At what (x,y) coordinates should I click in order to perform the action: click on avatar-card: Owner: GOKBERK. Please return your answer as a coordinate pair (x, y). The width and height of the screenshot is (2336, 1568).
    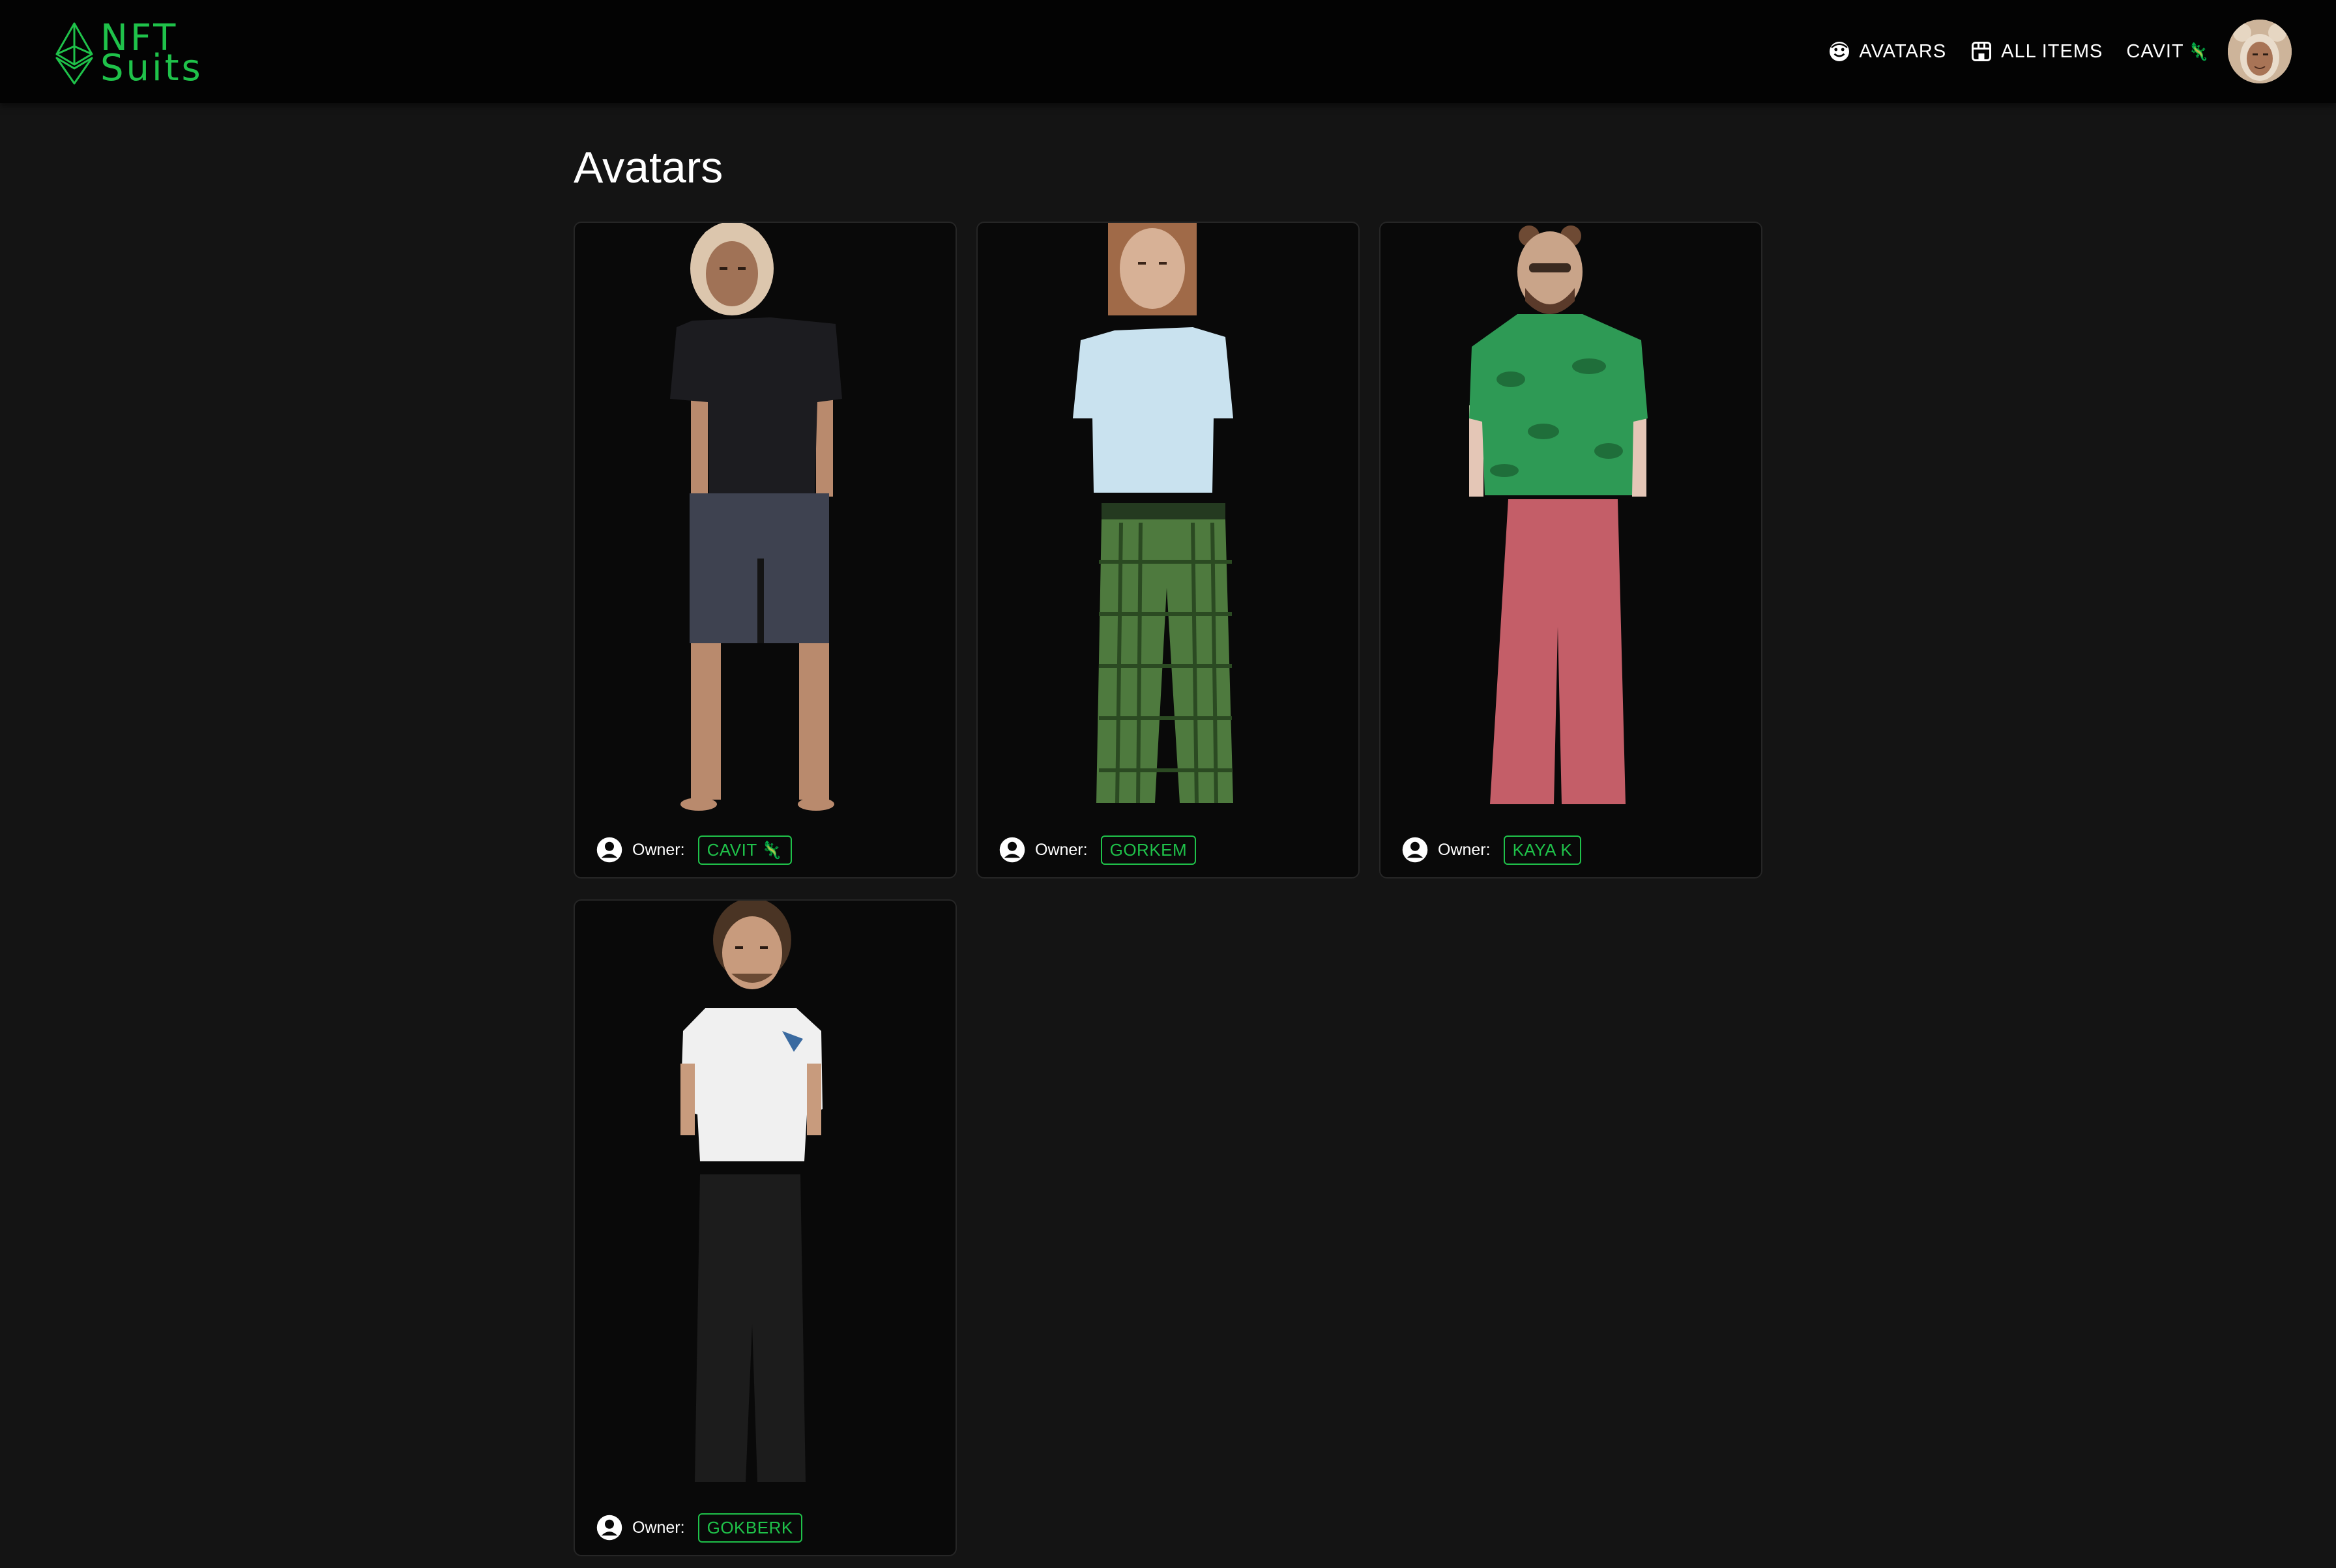
    Looking at the image, I should click on (765, 1227).